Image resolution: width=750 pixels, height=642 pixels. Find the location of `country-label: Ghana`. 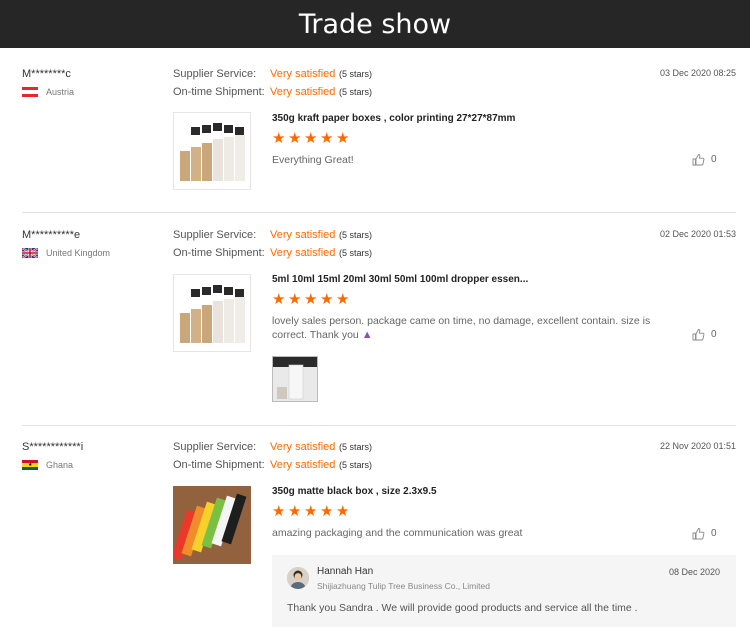

country-label: Ghana is located at coordinates (60, 465).